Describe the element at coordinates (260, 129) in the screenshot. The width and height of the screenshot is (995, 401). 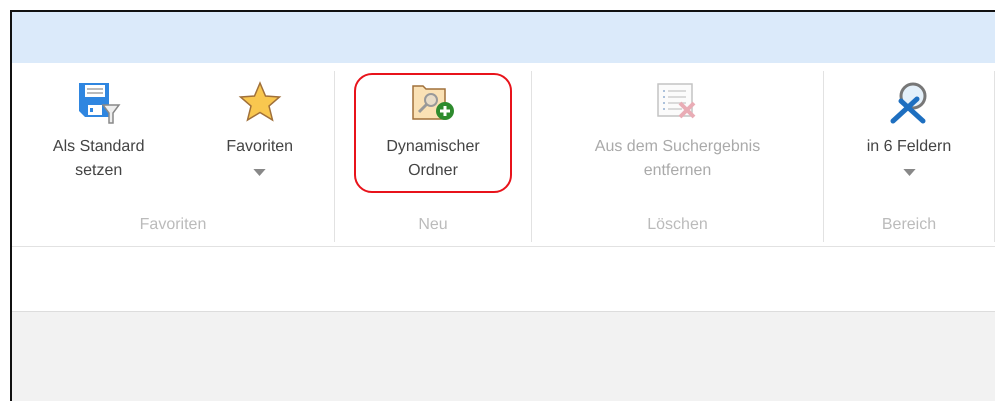
I see `ribbon-button: Favoriten` at that location.